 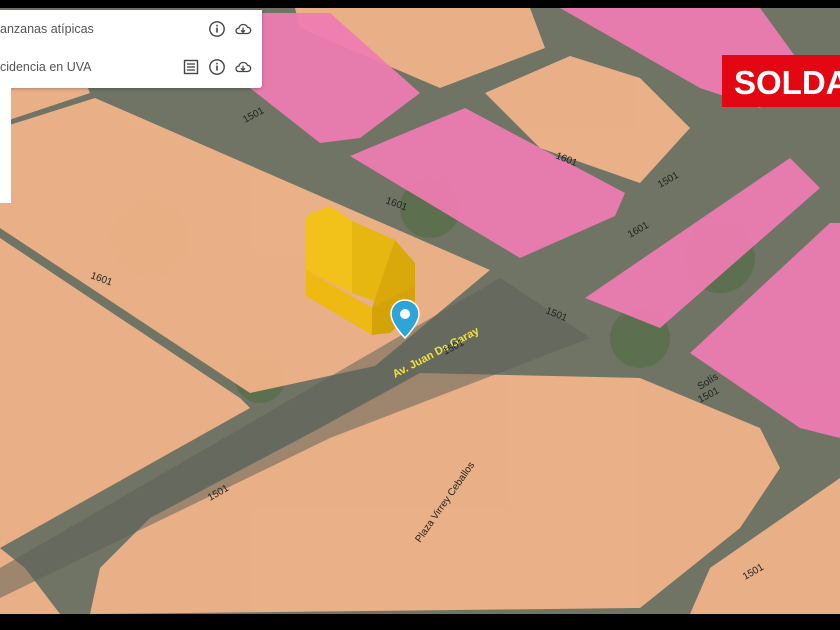 I want to click on layer-row-incidencia-uva: cidencia en UVA, so click(x=131, y=67).